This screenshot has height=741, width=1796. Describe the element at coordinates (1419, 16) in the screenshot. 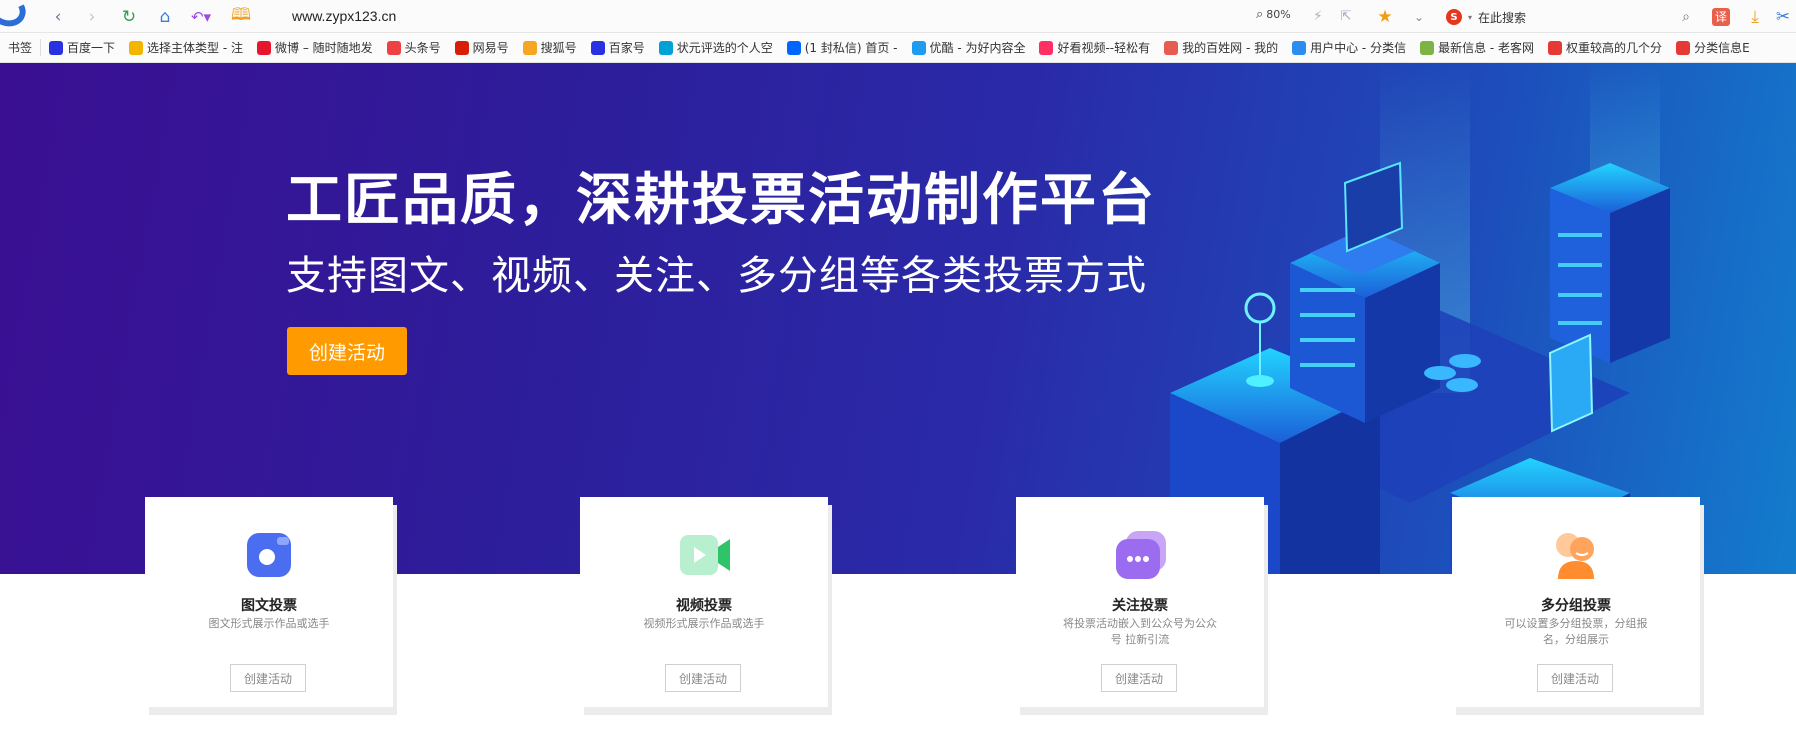

I see `chevron-down-icon: ⌄` at that location.